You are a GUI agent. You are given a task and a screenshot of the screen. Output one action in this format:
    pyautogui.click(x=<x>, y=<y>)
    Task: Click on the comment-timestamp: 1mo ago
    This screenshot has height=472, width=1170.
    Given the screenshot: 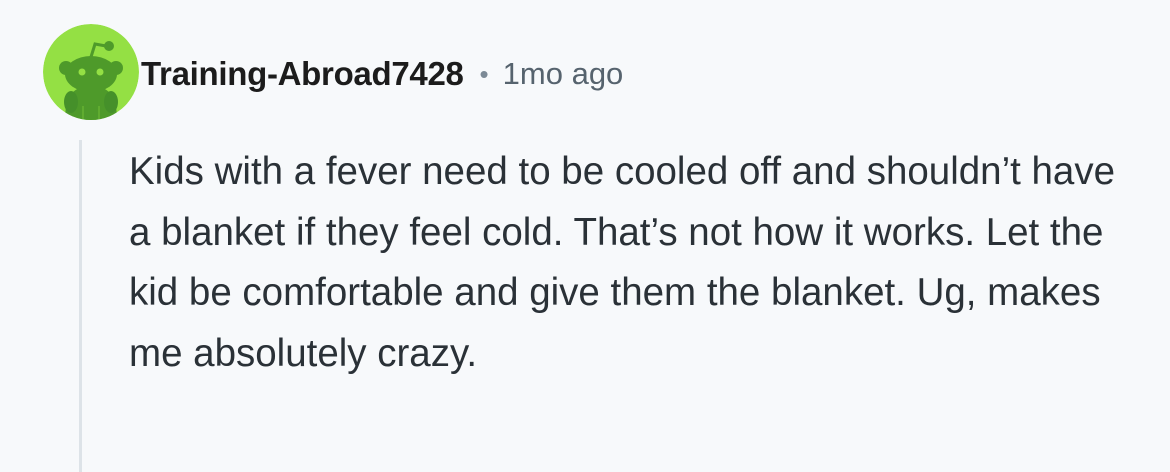 What is the action you would take?
    pyautogui.click(x=563, y=74)
    